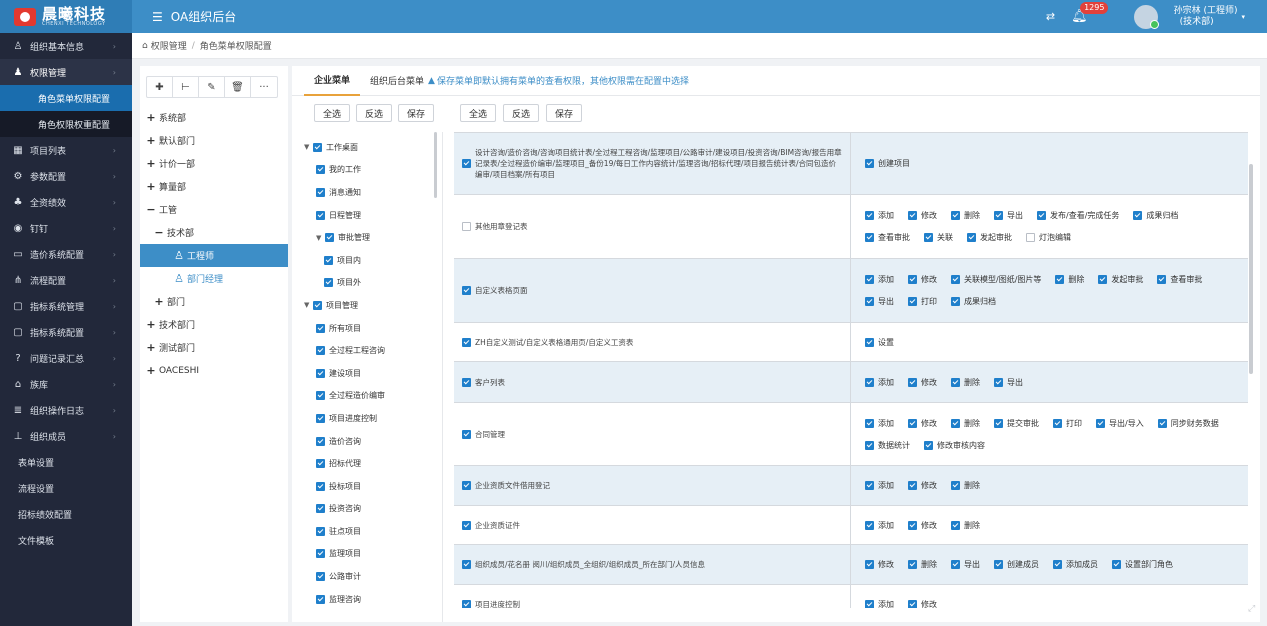 The image size is (1267, 626). Describe the element at coordinates (1090, 13) in the screenshot. I see `bell-icon: 🔔︎ 1295` at that location.